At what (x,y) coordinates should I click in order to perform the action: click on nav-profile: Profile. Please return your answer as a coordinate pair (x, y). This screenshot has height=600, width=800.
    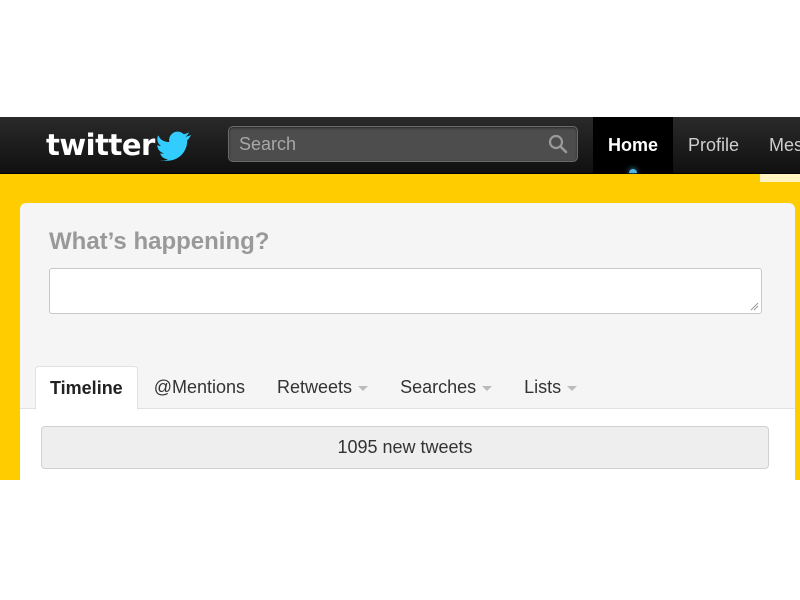
    Looking at the image, I should click on (713, 145).